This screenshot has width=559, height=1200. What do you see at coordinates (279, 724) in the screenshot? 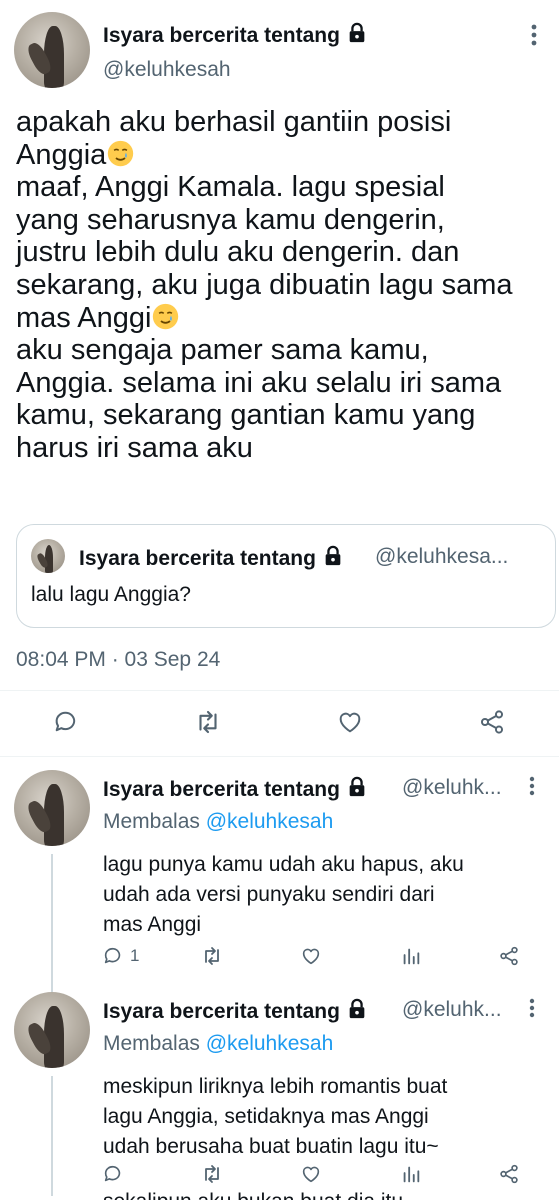
I see `tweet-actions` at bounding box center [279, 724].